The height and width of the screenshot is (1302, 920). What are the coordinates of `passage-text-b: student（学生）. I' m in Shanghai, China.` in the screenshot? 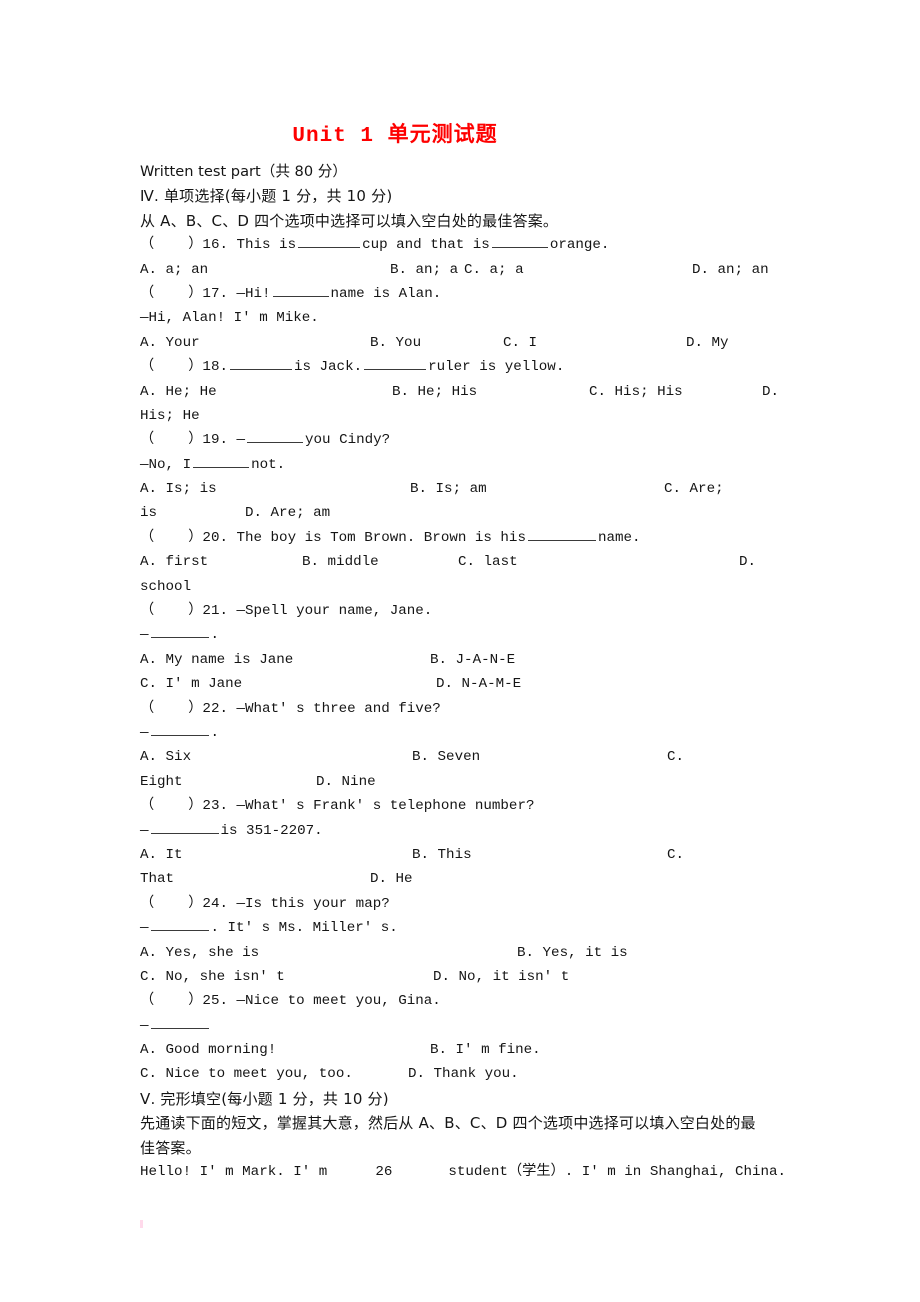 It's located at (617, 1172).